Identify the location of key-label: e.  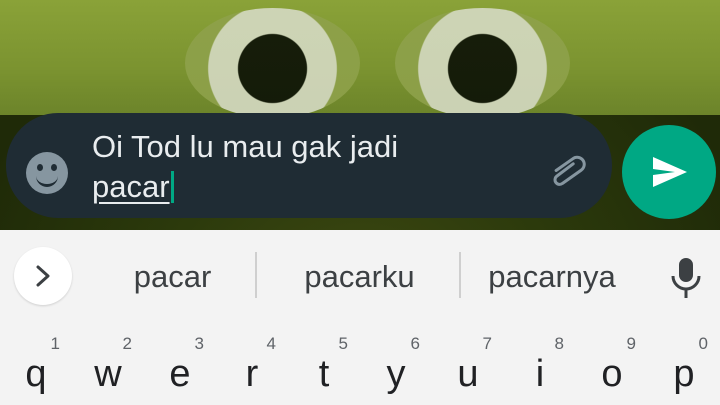
(180, 374).